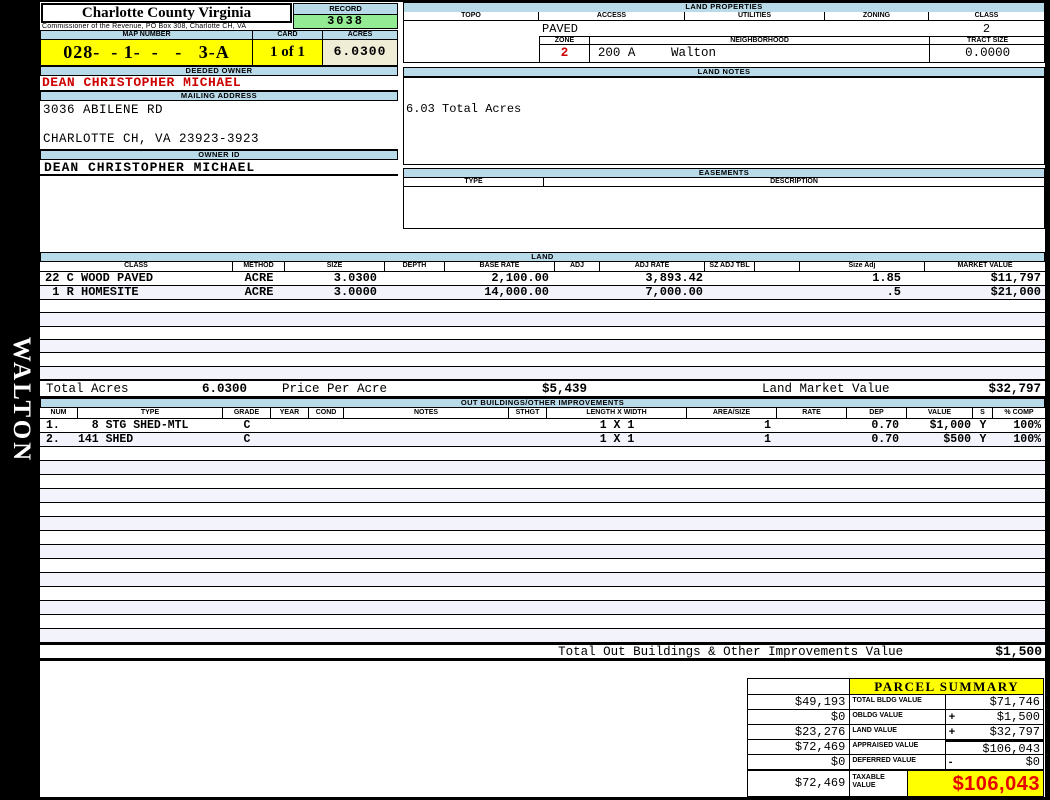 The width and height of the screenshot is (1050, 800). I want to click on cell-amount: $1,500, so click(1018, 717).